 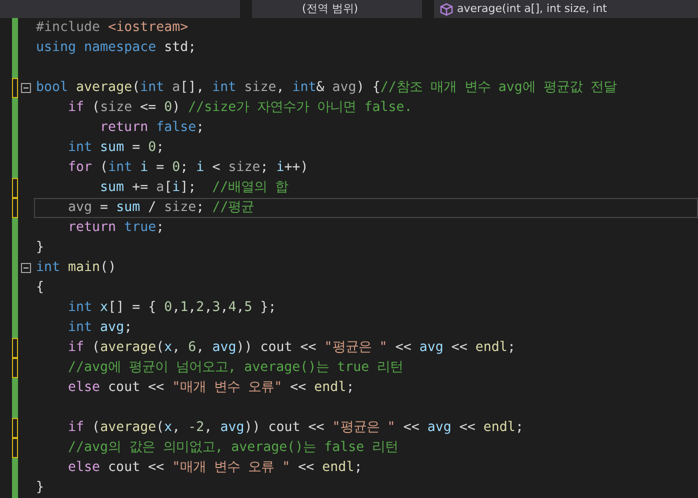 I want to click on code-line: if (average(x, -2, avg)) cout << "평균은 " << avg << endl;, so click(x=295, y=428).